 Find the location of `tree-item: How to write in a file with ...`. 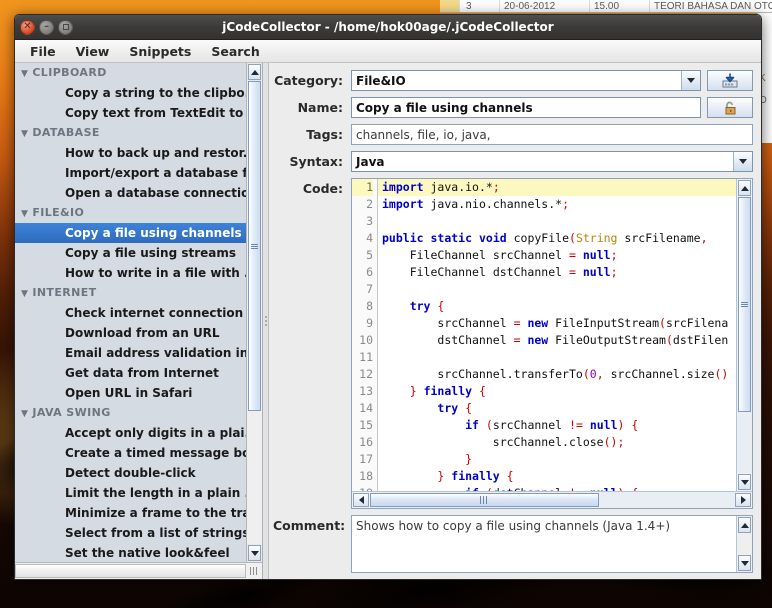

tree-item: How to write in a file with ... is located at coordinates (130, 273).